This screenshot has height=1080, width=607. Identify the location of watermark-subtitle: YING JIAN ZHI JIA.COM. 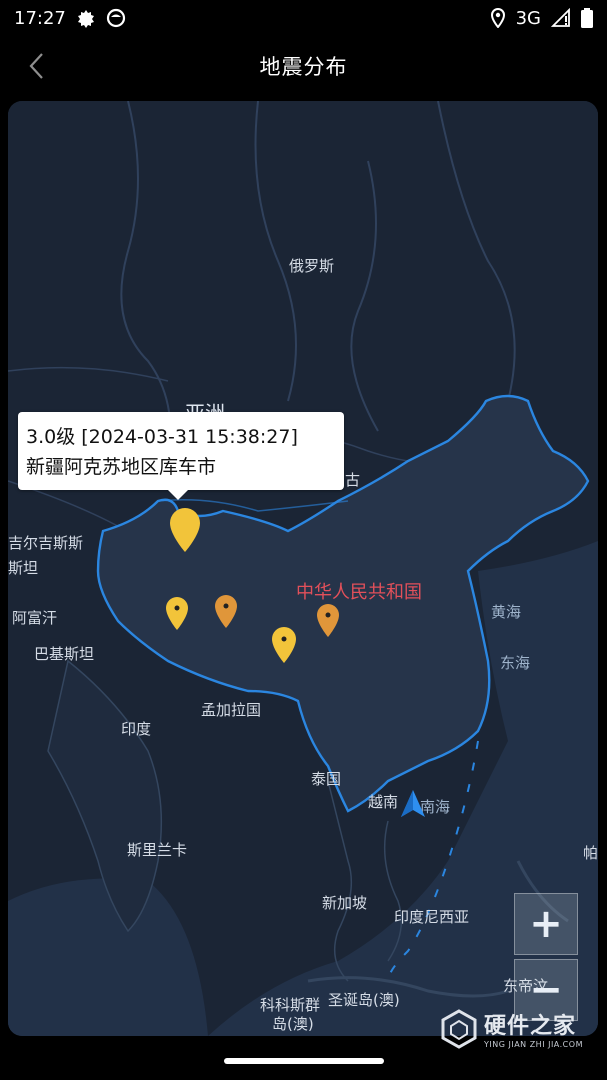
(533, 1044).